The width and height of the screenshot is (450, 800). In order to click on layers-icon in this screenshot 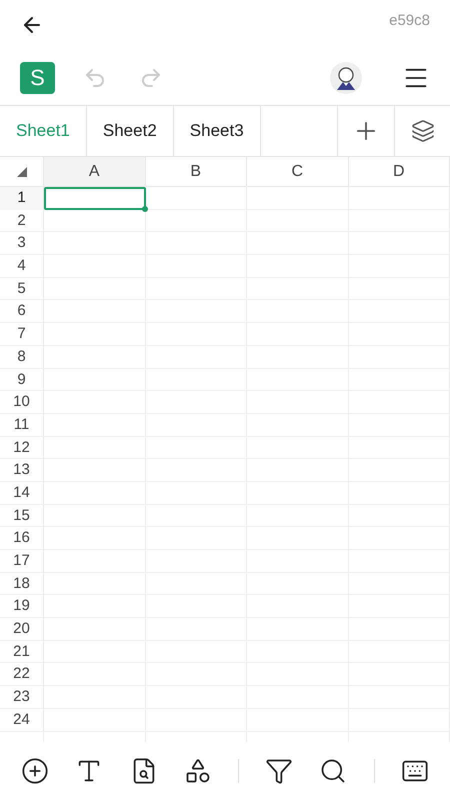, I will do `click(422, 131)`.